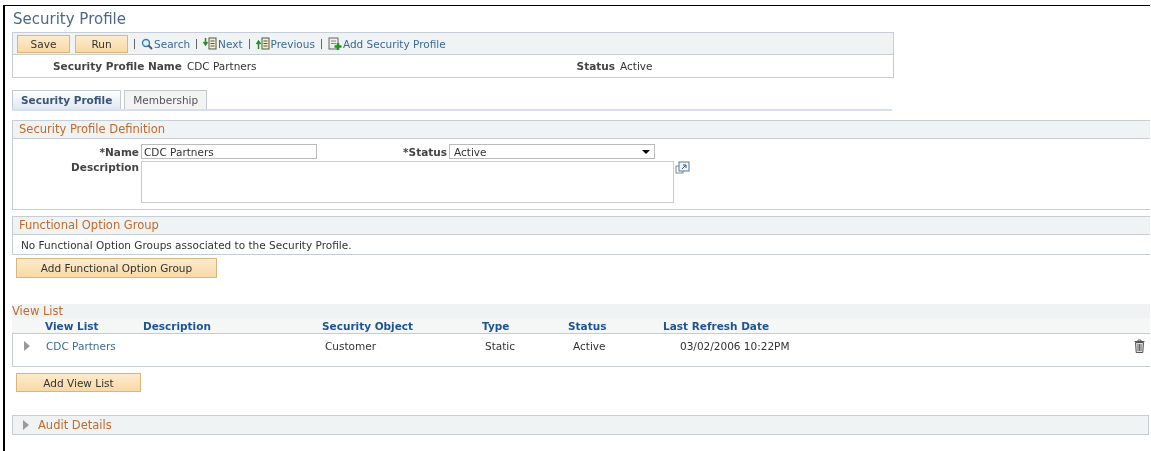 The height and width of the screenshot is (451, 1151). What do you see at coordinates (496, 325) in the screenshot?
I see `column-header: Type` at bounding box center [496, 325].